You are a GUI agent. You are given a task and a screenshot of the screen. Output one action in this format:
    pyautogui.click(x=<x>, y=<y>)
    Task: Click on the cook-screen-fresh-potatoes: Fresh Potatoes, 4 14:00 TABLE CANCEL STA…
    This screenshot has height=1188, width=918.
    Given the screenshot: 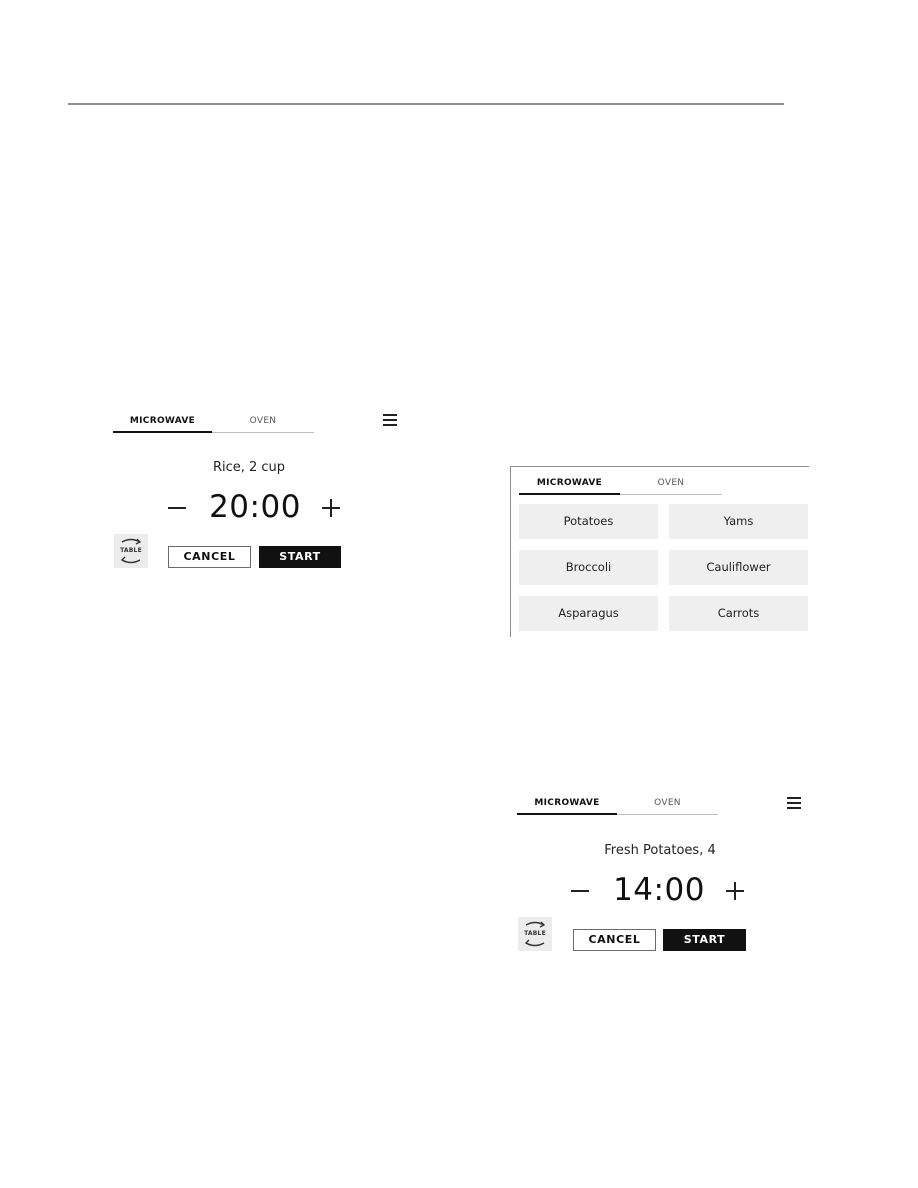 What is the action you would take?
    pyautogui.click(x=667, y=928)
    